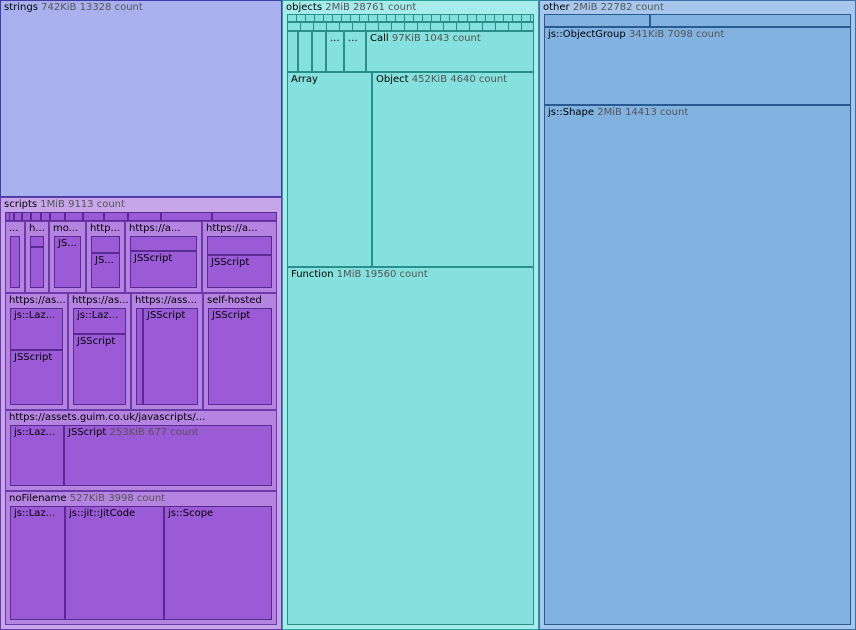 This screenshot has height=630, width=856. I want to click on other-label: other 2MiB 22782 count, so click(603, 7).